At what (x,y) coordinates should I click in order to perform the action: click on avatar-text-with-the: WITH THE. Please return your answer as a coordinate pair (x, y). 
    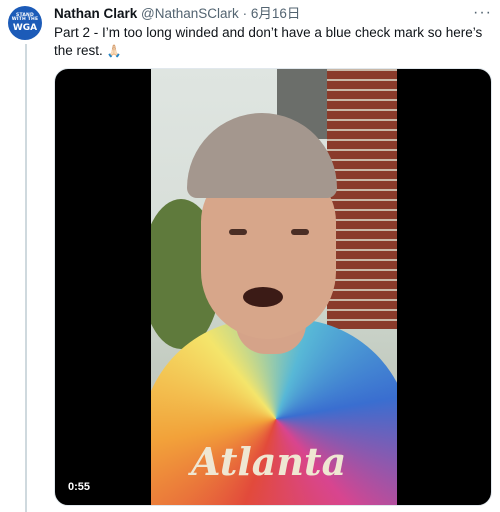
    Looking at the image, I should click on (25, 19).